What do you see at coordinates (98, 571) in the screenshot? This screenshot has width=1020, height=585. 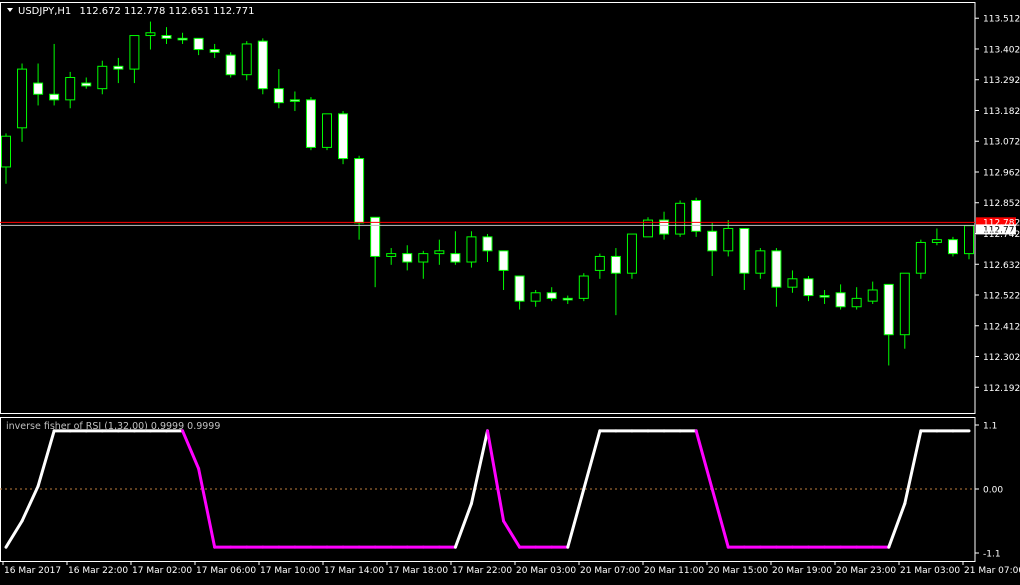 I see `time-tick-label: 16 Mar 22:00` at bounding box center [98, 571].